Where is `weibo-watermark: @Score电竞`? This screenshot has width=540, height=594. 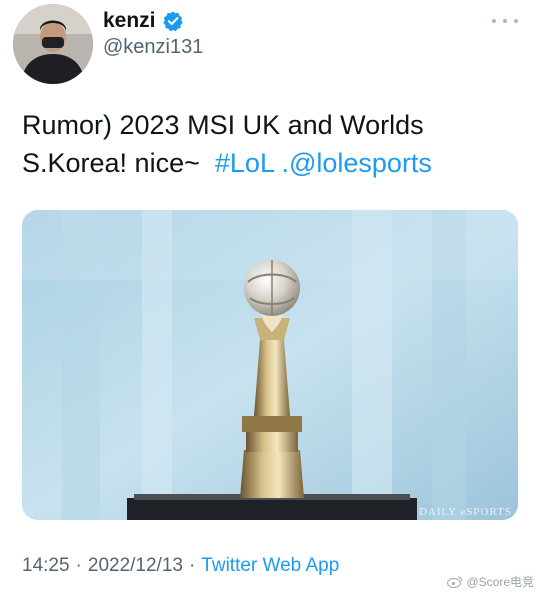
weibo-watermark: @Score电竞 is located at coordinates (490, 581).